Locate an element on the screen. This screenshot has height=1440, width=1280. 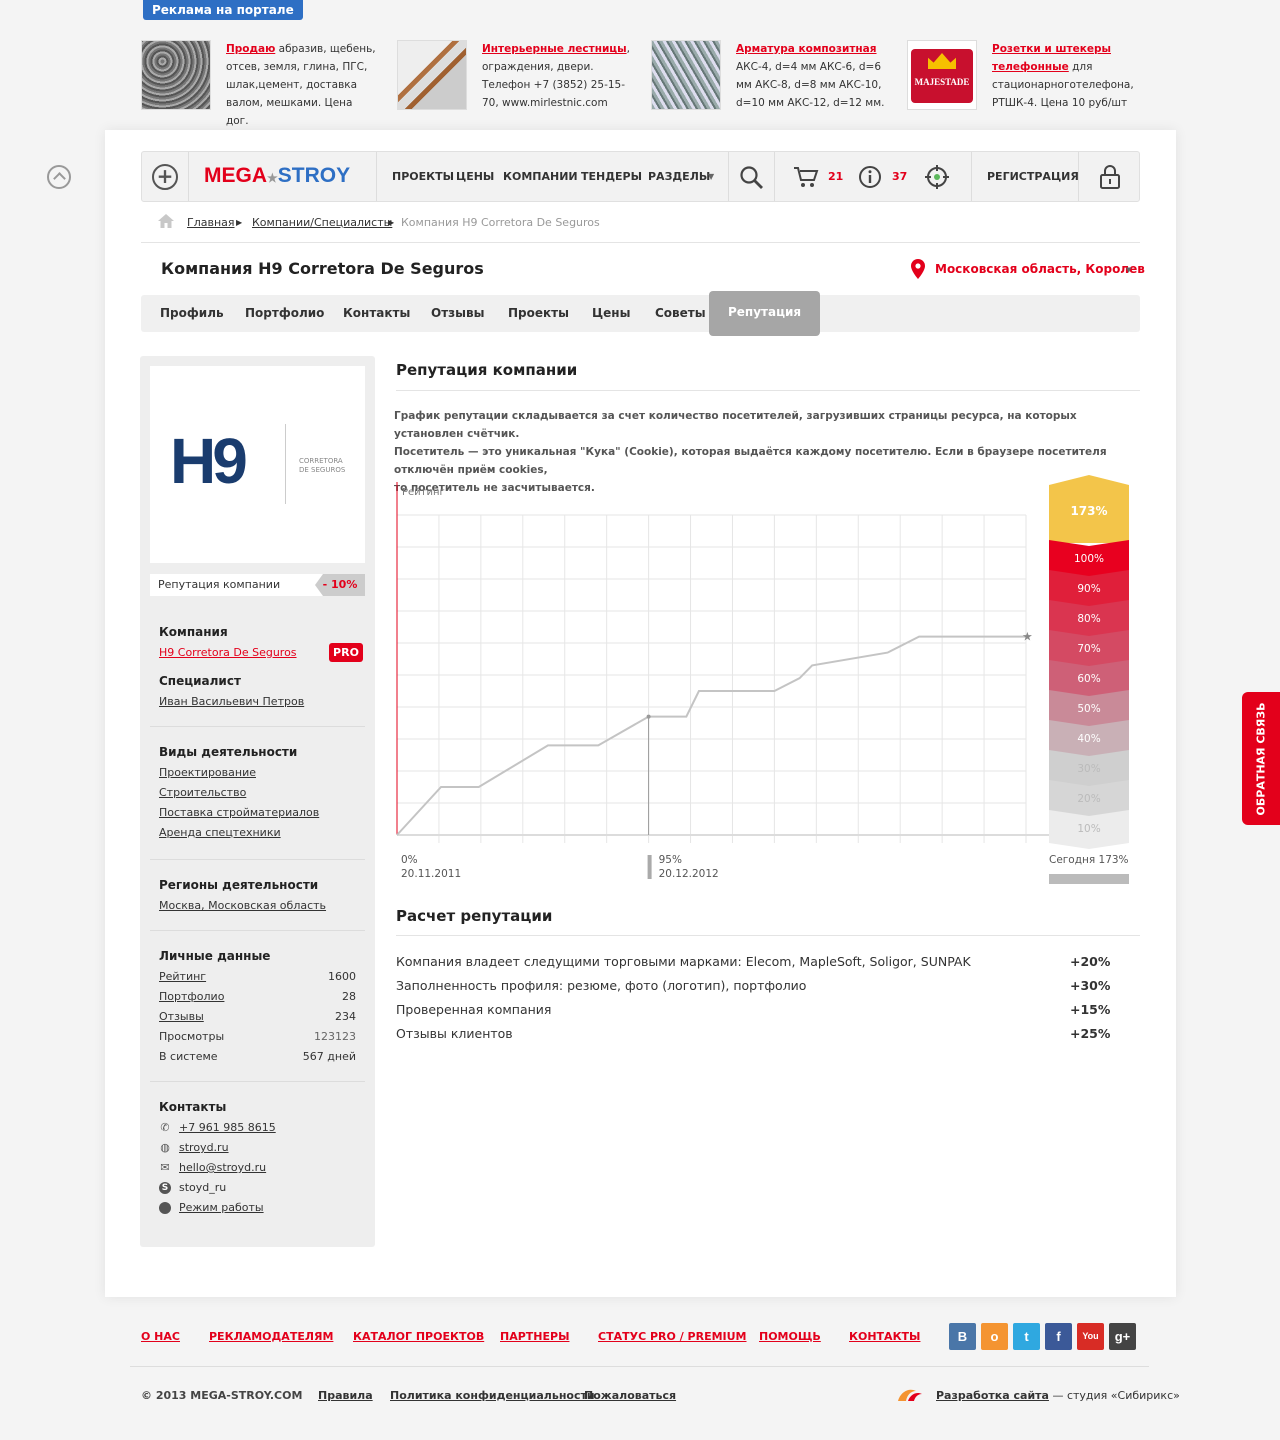
marker-point is located at coordinates (648, 716).